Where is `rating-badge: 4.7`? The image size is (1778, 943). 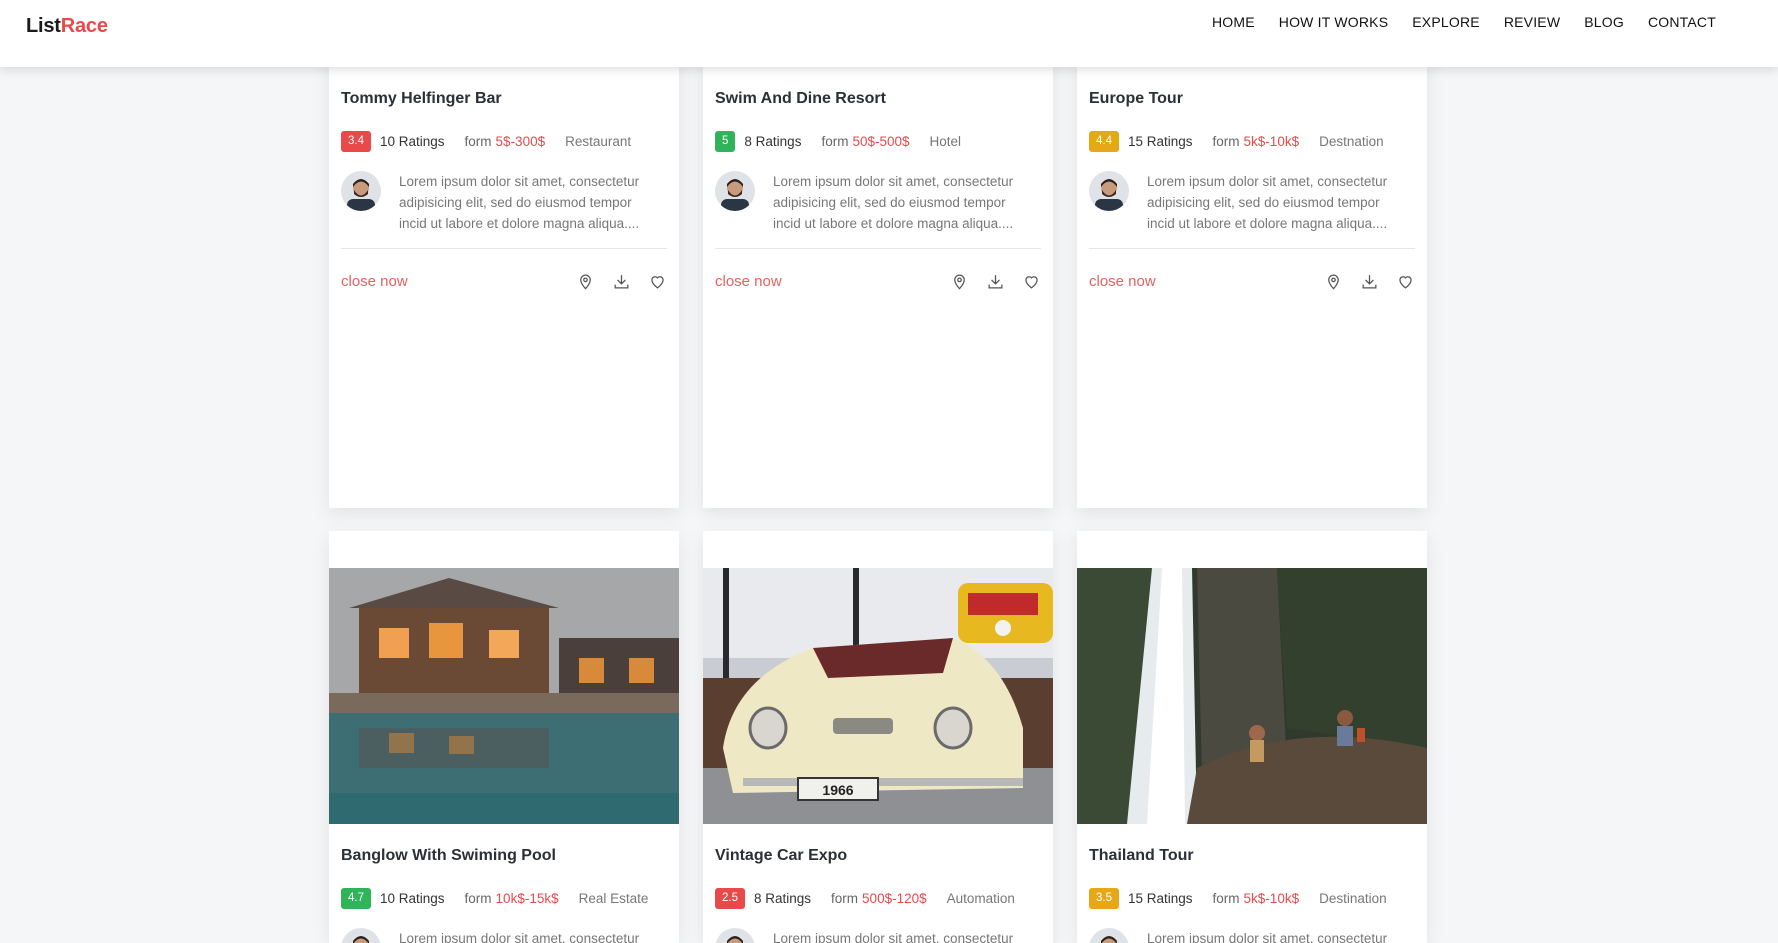 rating-badge: 4.7 is located at coordinates (356, 898).